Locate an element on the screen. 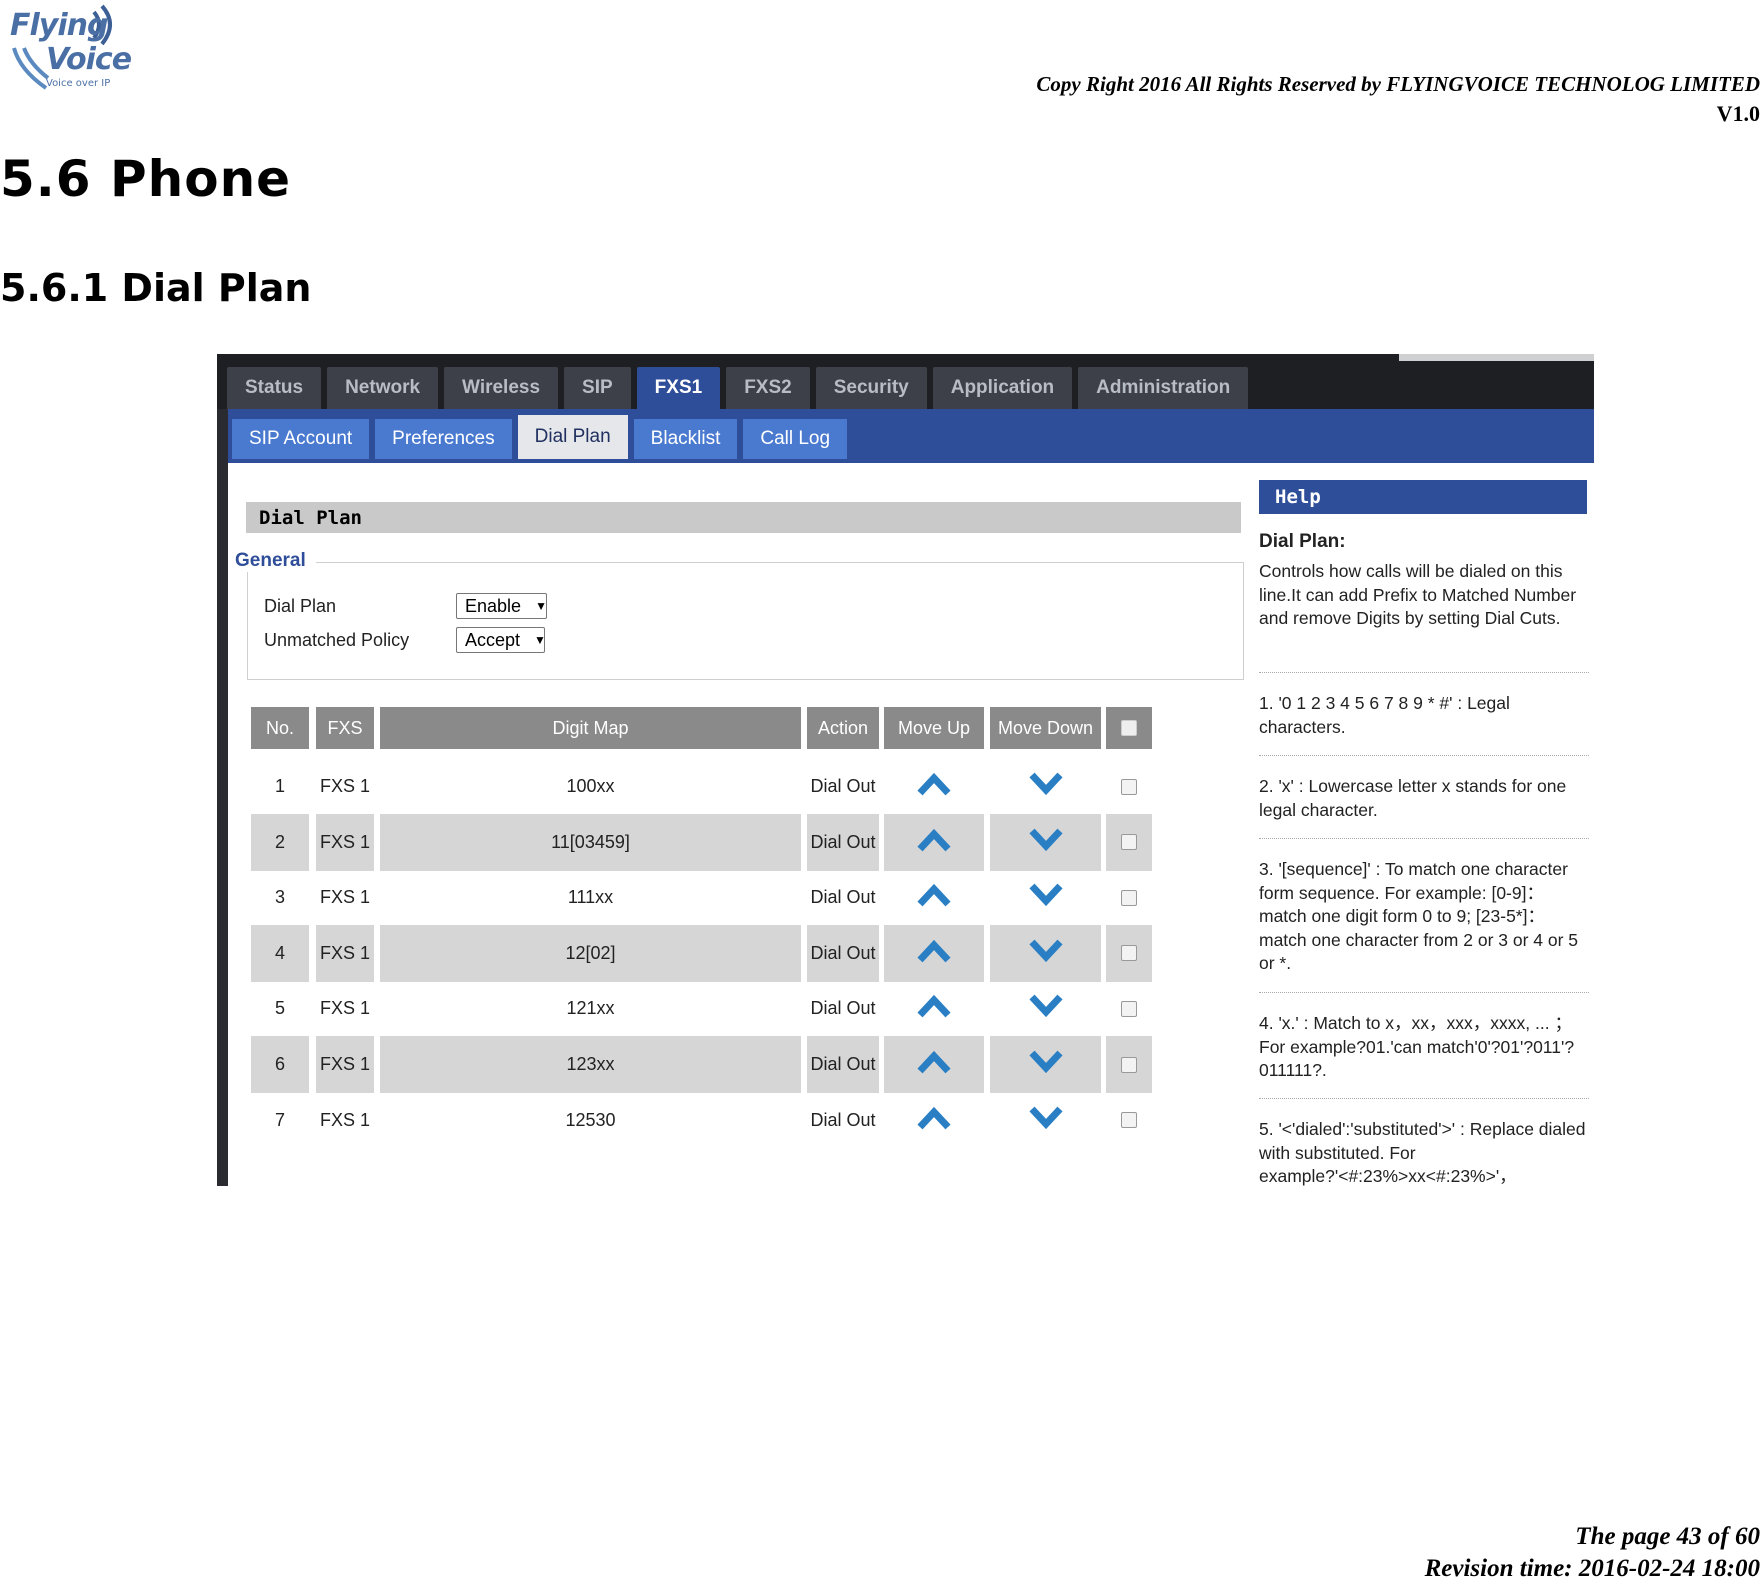  col-header-move-up: Move Up is located at coordinates (934, 728).